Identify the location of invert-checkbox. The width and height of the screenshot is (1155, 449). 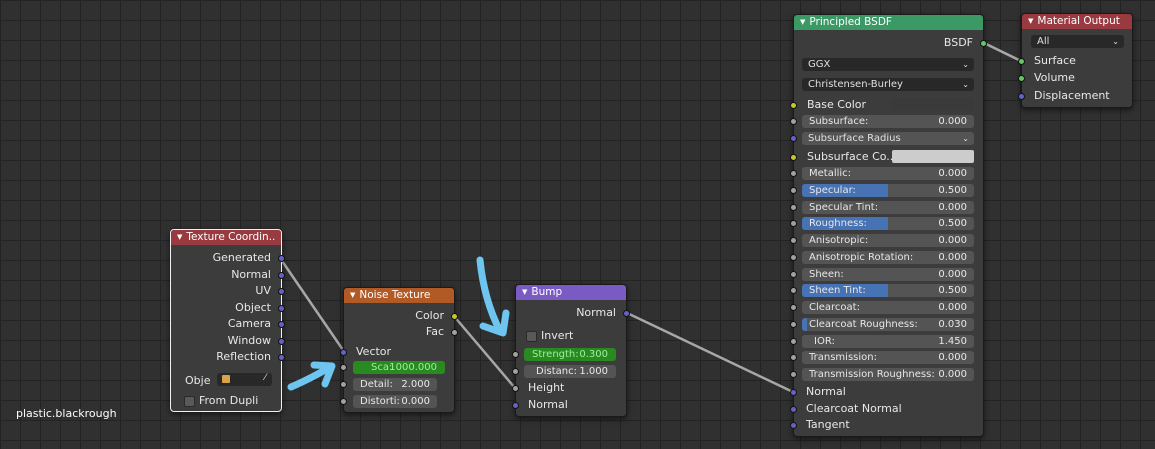
(531, 336).